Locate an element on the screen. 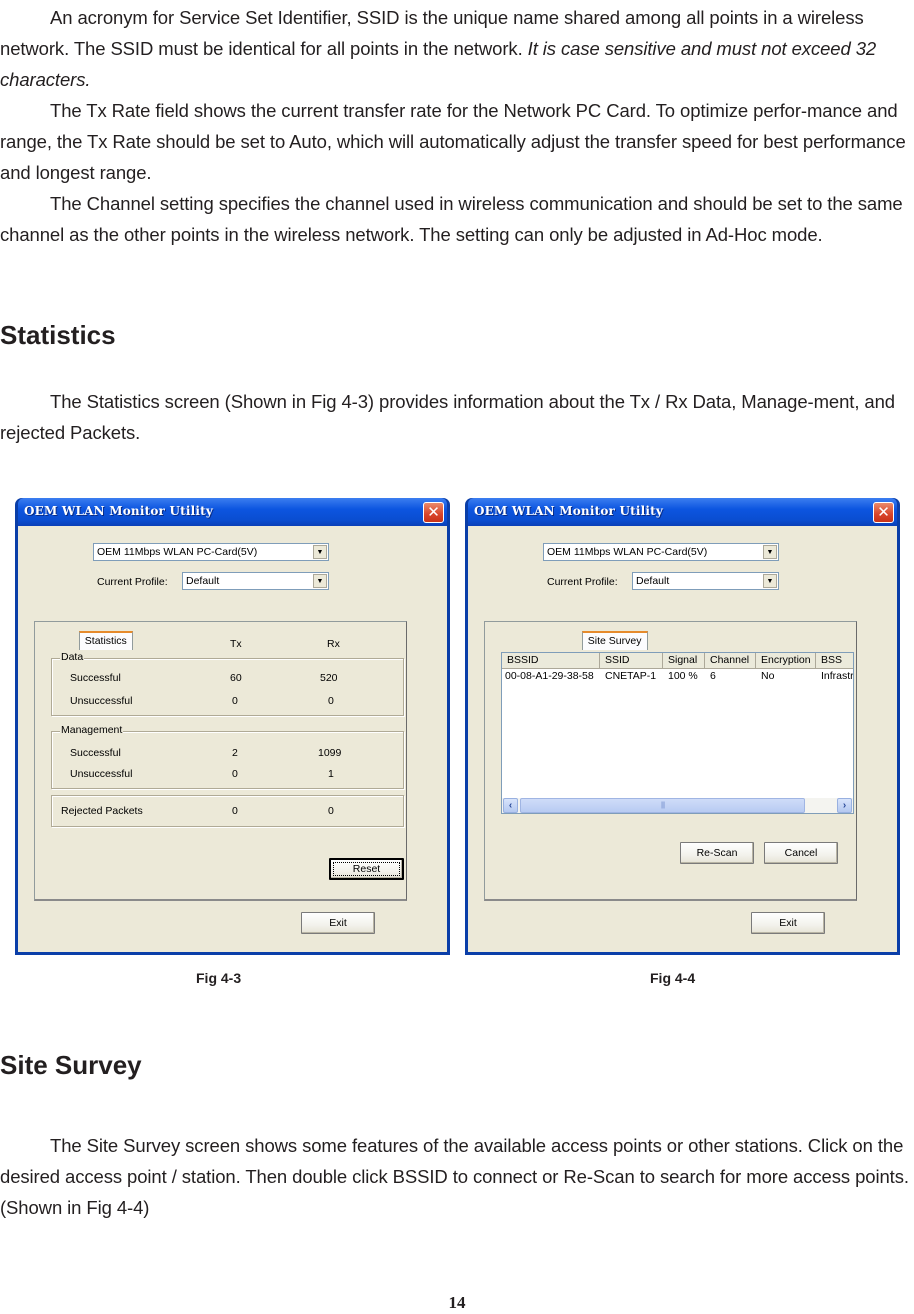 The image size is (914, 1314). column-bssid: BSSID is located at coordinates (551, 661).